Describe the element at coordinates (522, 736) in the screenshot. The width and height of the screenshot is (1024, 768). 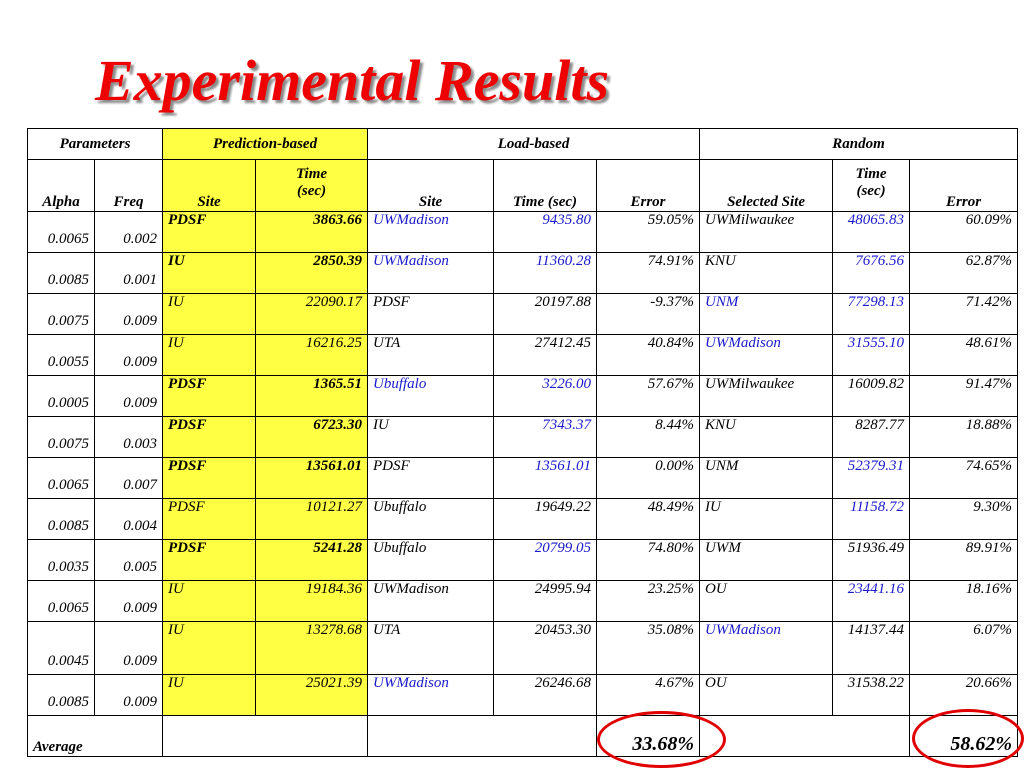
I see `average-row: Average 33.68% 58.62%` at that location.